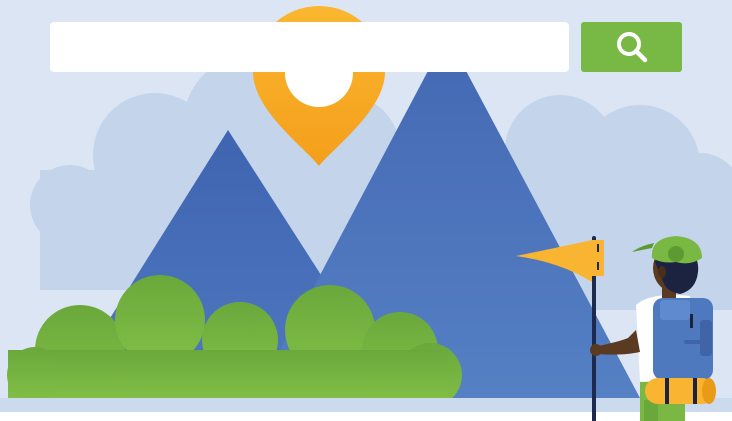 Image resolution: width=732 pixels, height=421 pixels. I want to click on search-bar, so click(309, 47).